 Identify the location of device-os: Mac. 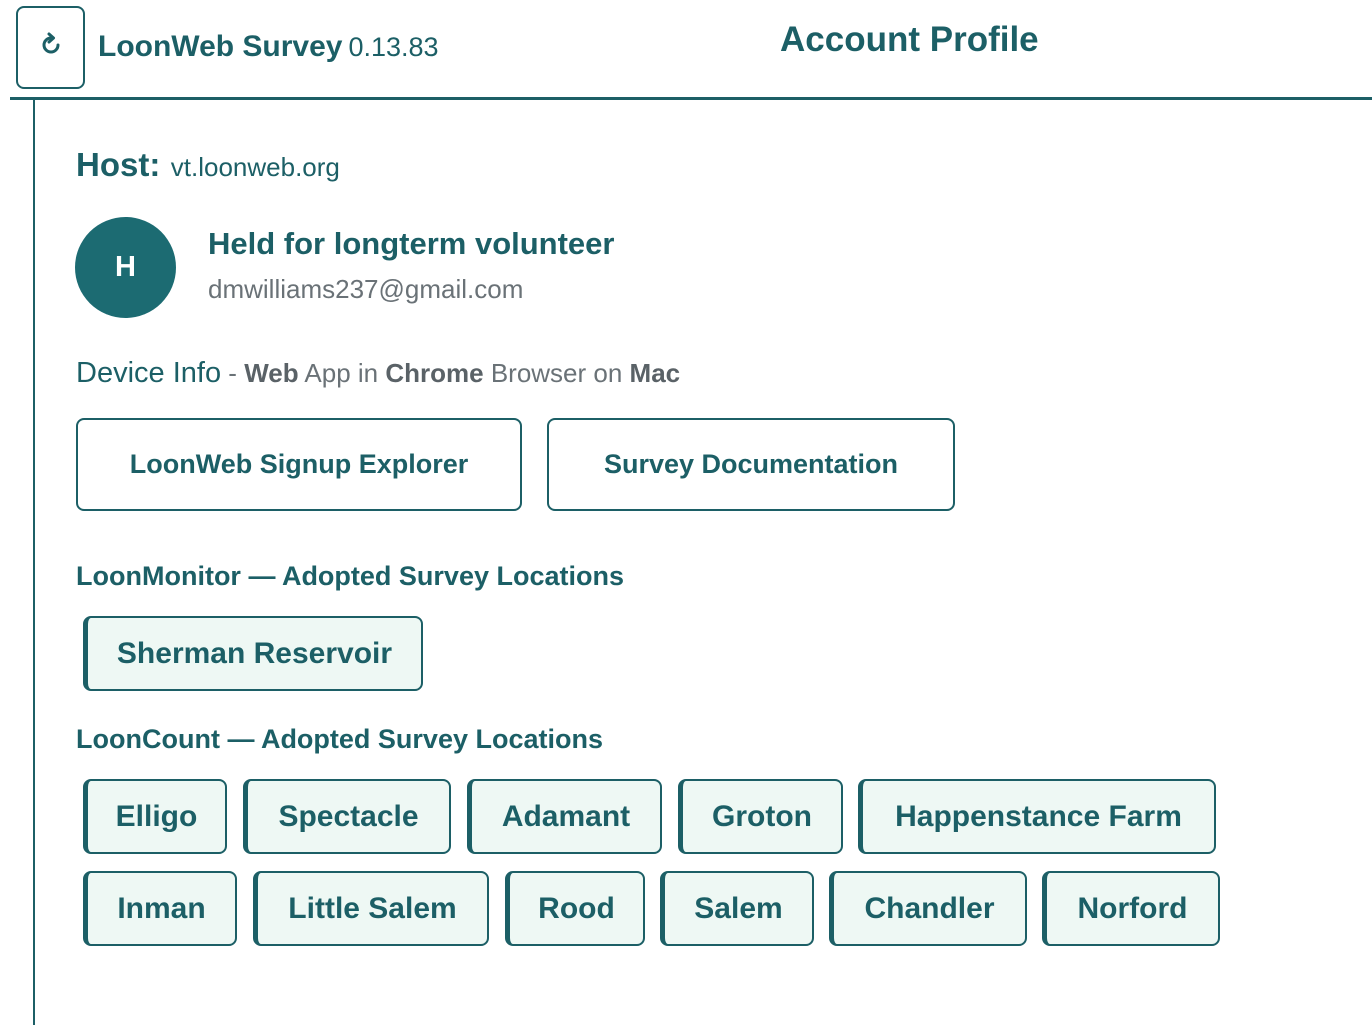
(655, 373).